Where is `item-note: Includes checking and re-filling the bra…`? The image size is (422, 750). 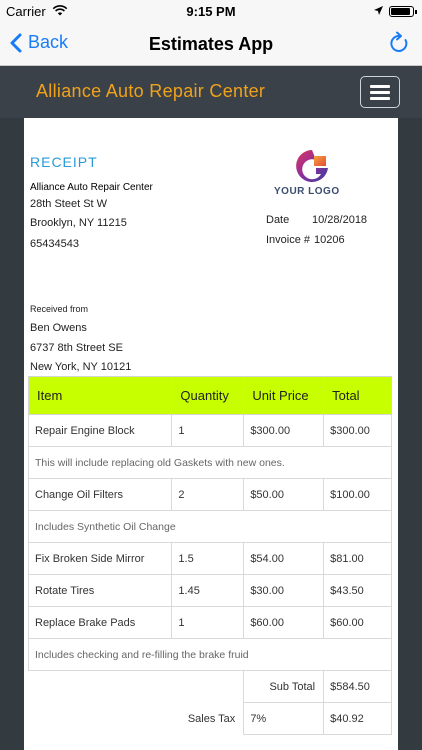
item-note: Includes checking and re-filling the bra… is located at coordinates (210, 654).